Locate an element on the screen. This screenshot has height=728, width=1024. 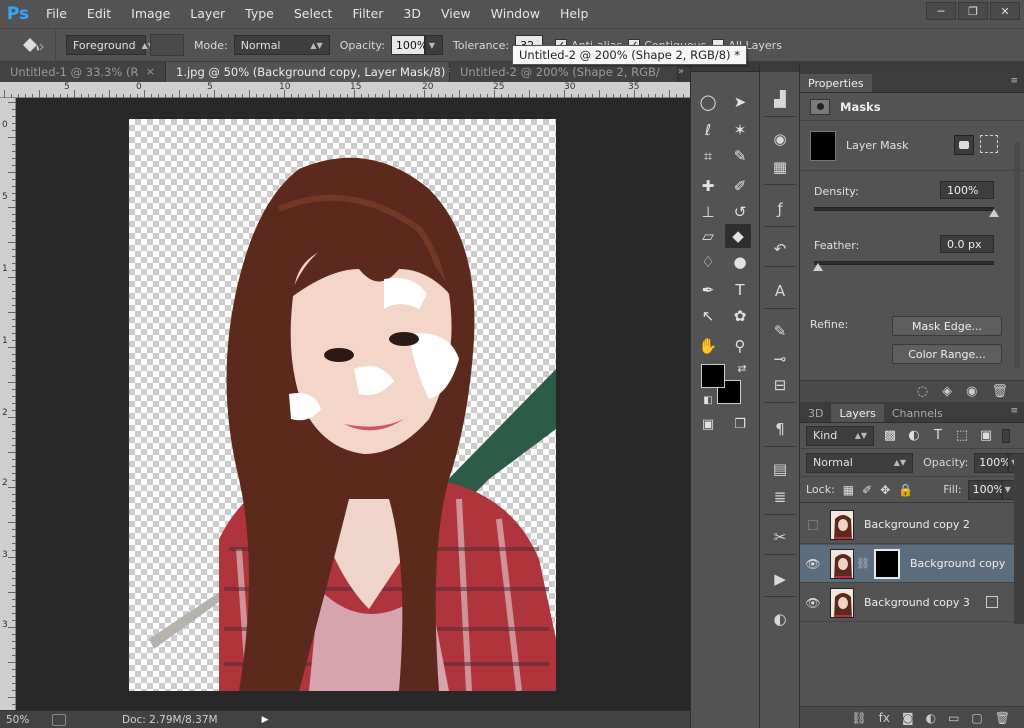
density-slider-thumb is located at coordinates (994, 213).